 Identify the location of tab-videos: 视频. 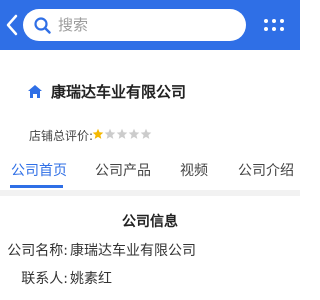
(194, 170).